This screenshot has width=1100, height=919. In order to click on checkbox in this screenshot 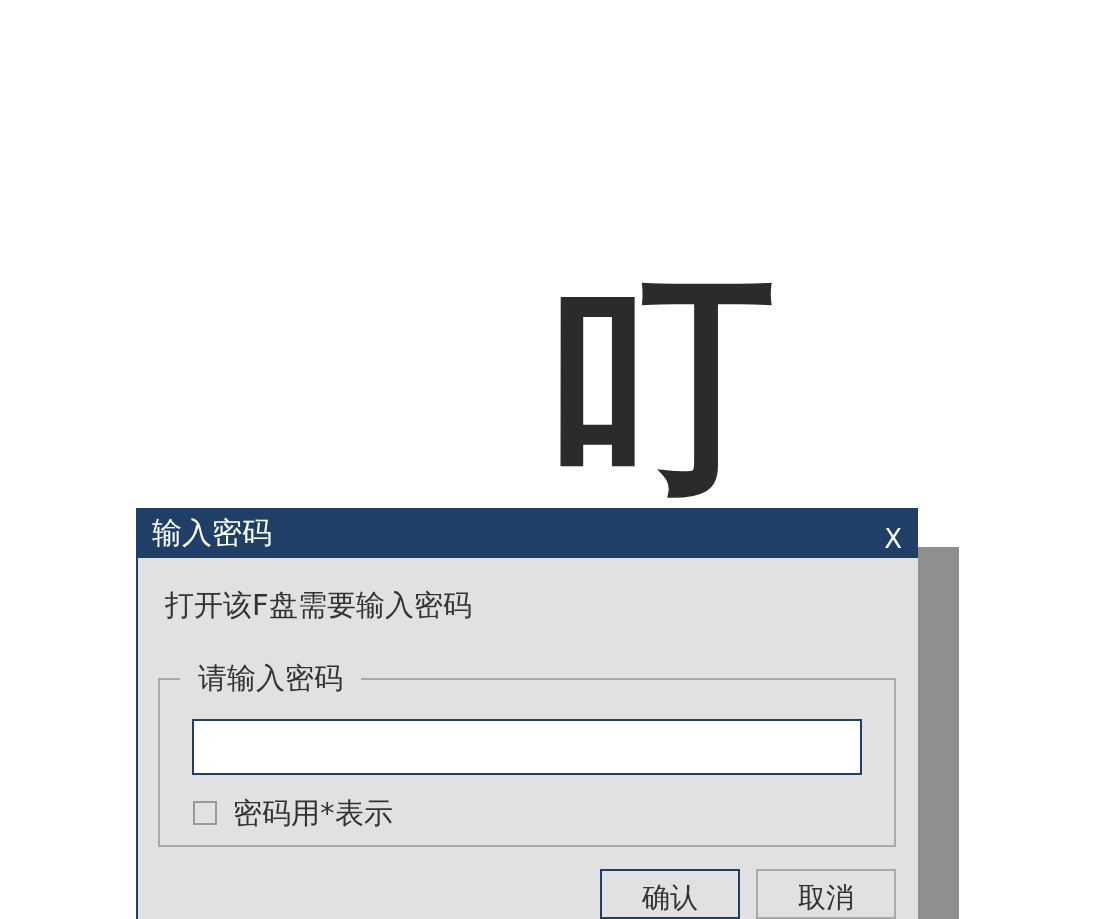, I will do `click(205, 813)`.